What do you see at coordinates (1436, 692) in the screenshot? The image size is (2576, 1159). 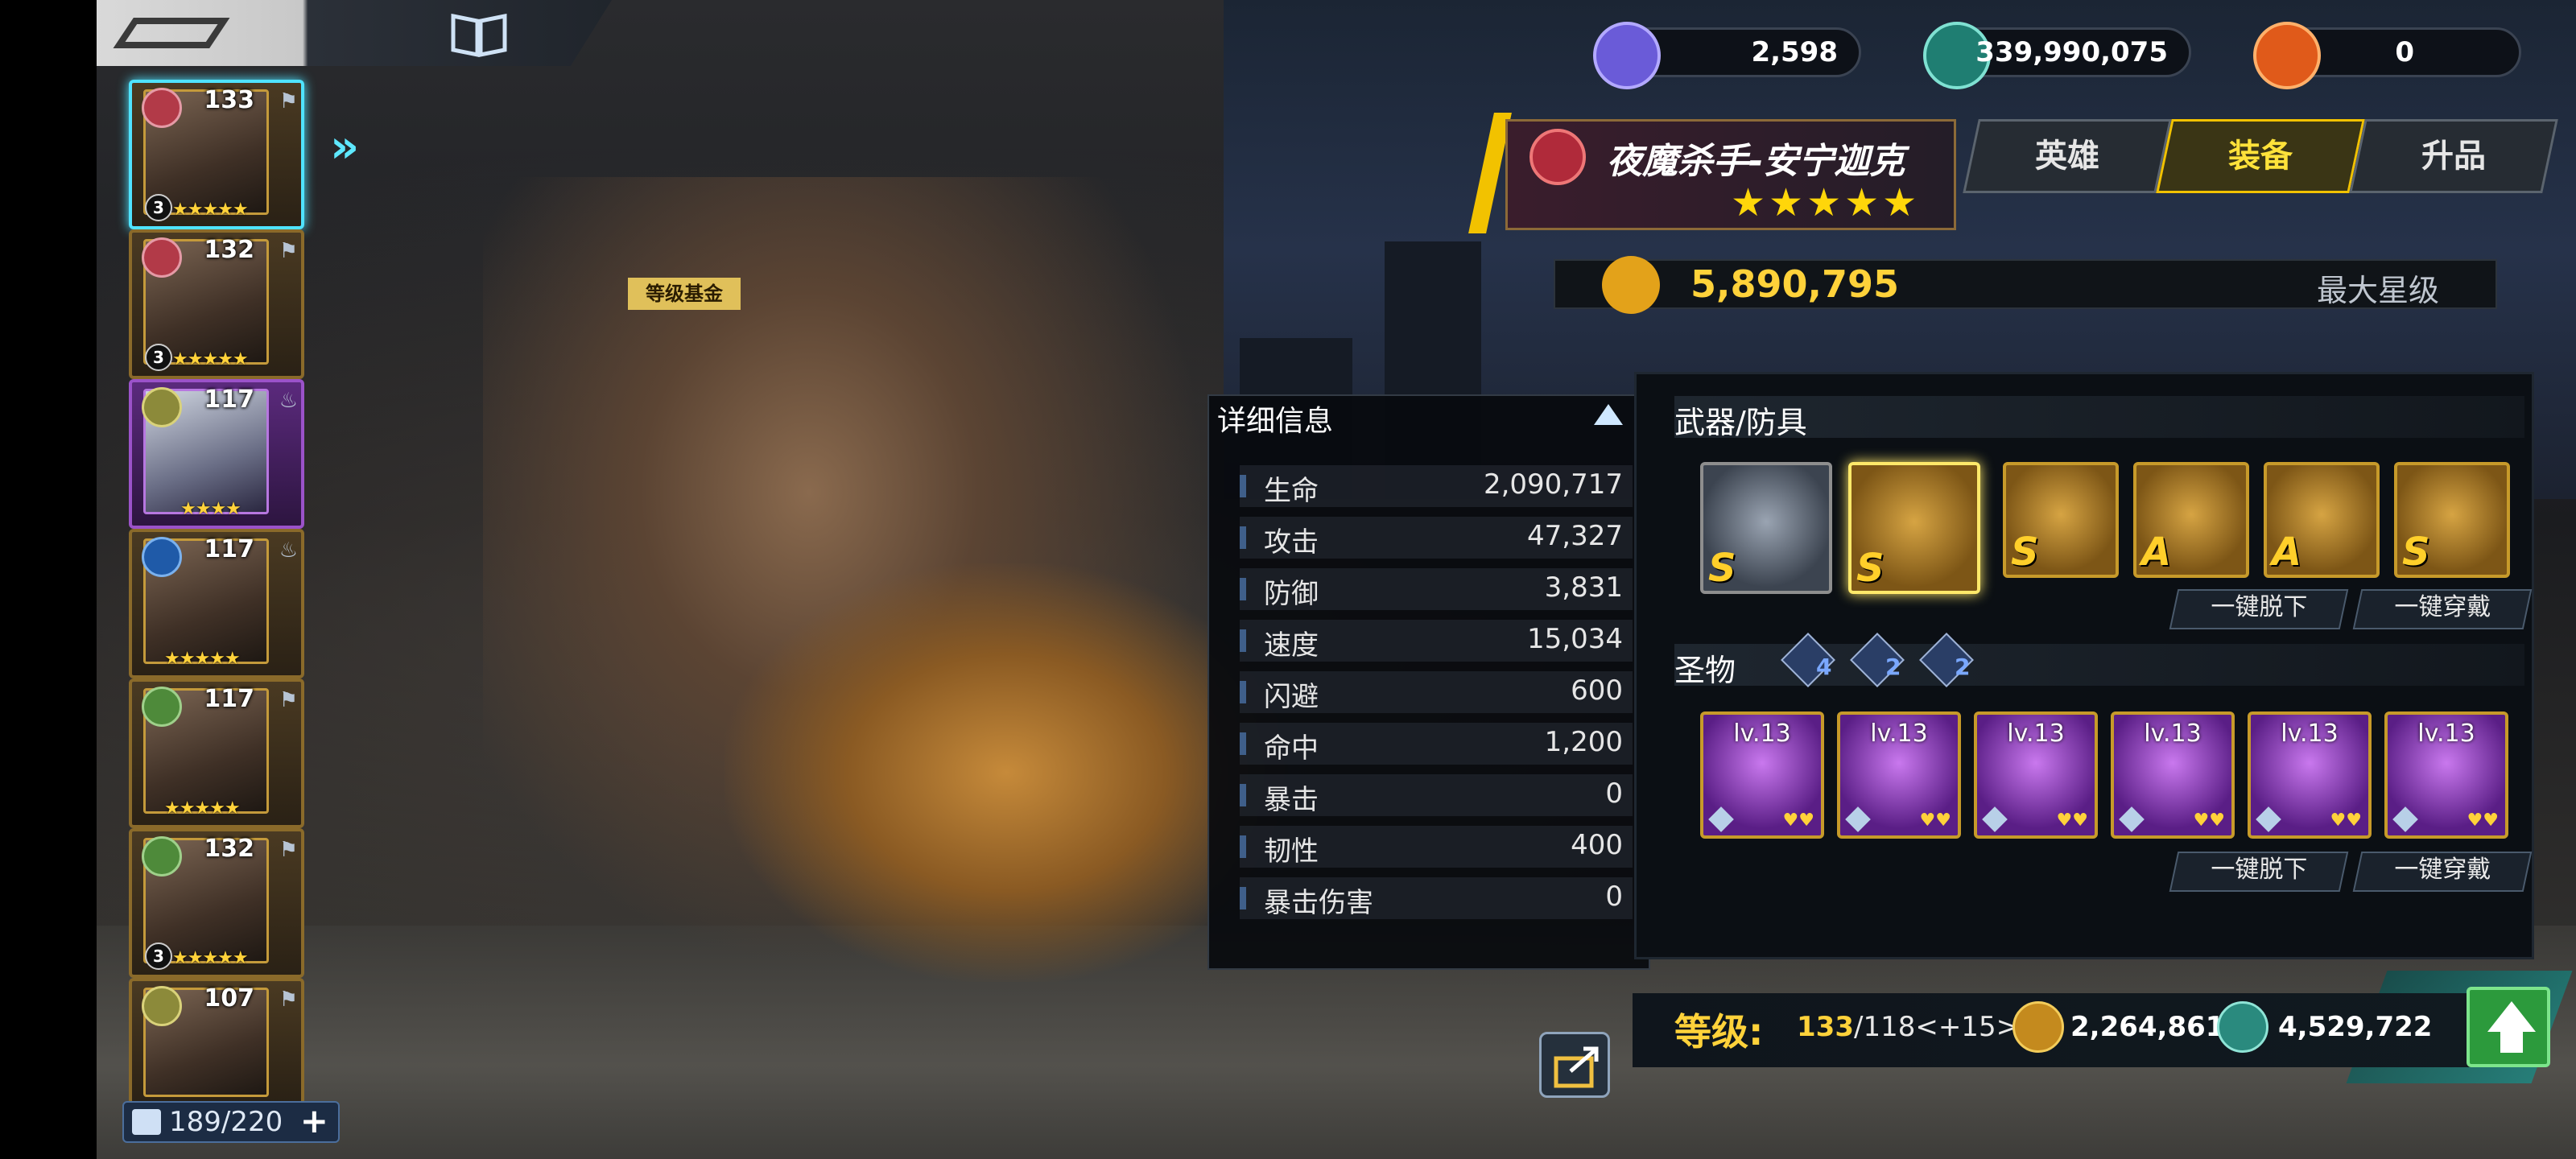 I see `stat-row: 闪避 600` at bounding box center [1436, 692].